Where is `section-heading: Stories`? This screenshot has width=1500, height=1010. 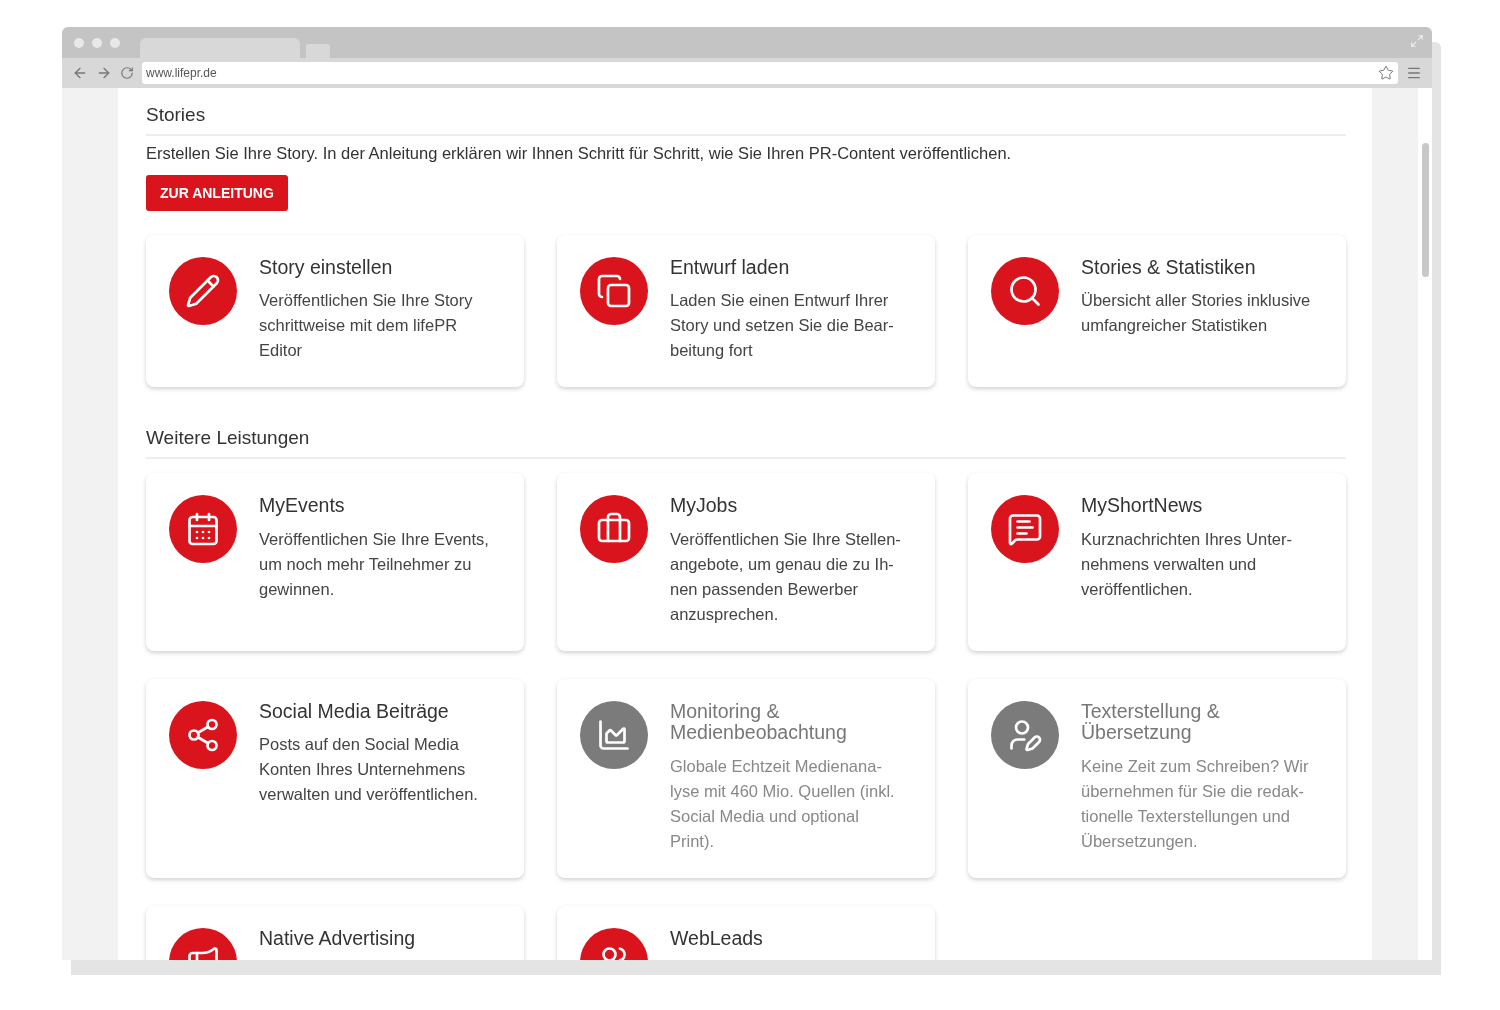 section-heading: Stories is located at coordinates (746, 120).